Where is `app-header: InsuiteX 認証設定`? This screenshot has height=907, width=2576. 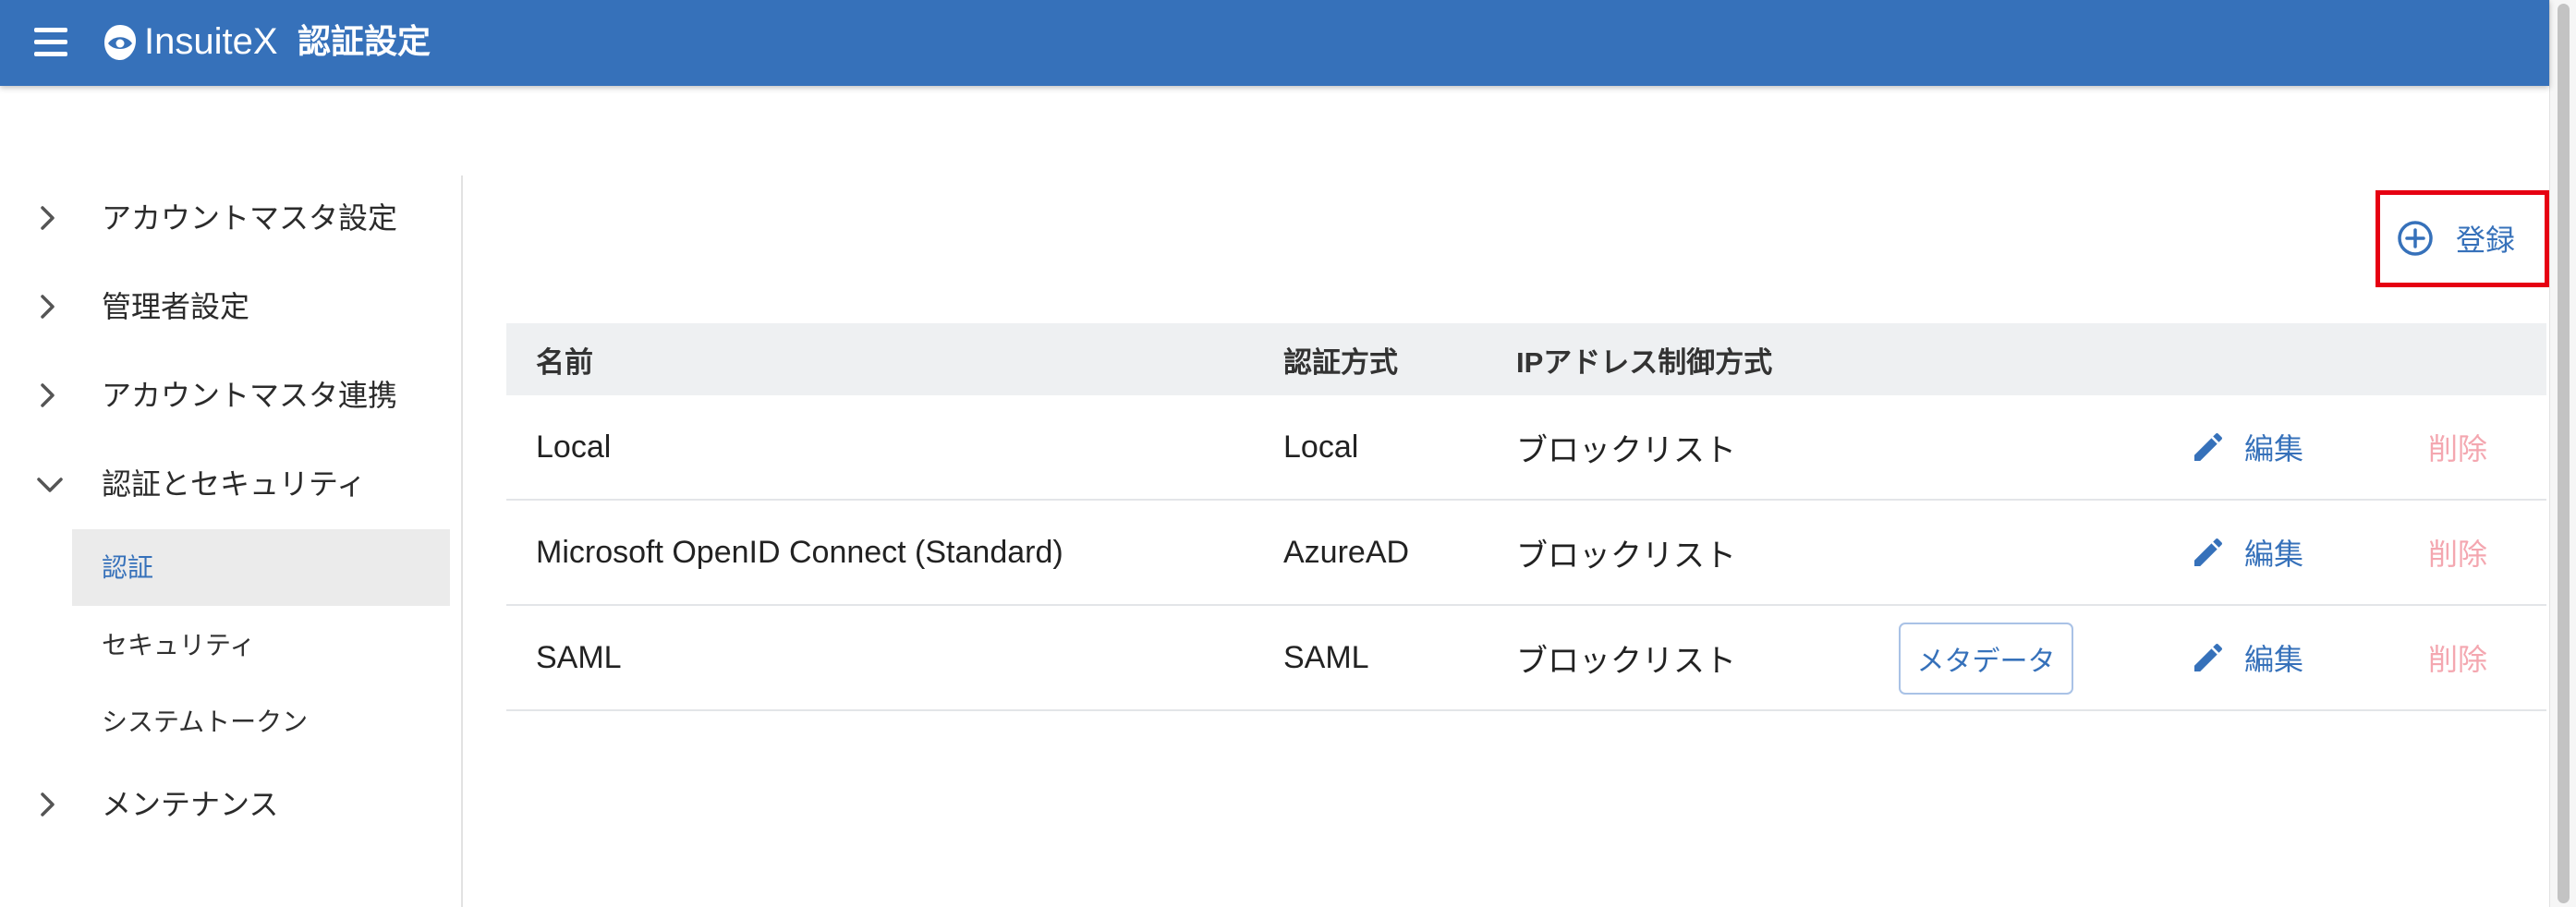 app-header: InsuiteX 認証設定 is located at coordinates (1274, 43).